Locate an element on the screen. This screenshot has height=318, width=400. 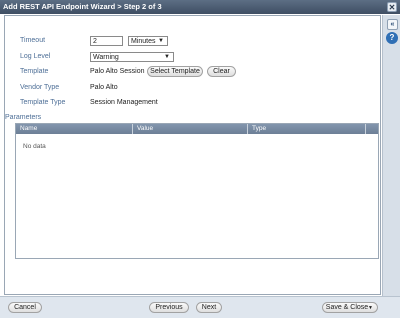
vendor-type-label: Vendor Type is located at coordinates (40, 87).